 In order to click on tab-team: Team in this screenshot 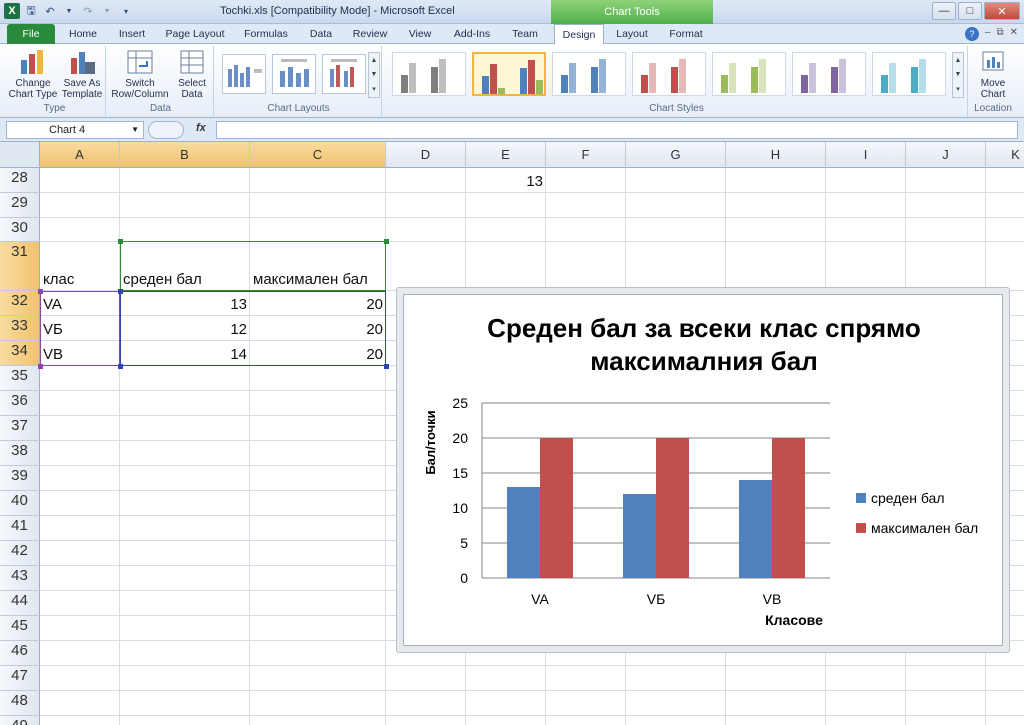, I will do `click(525, 34)`.